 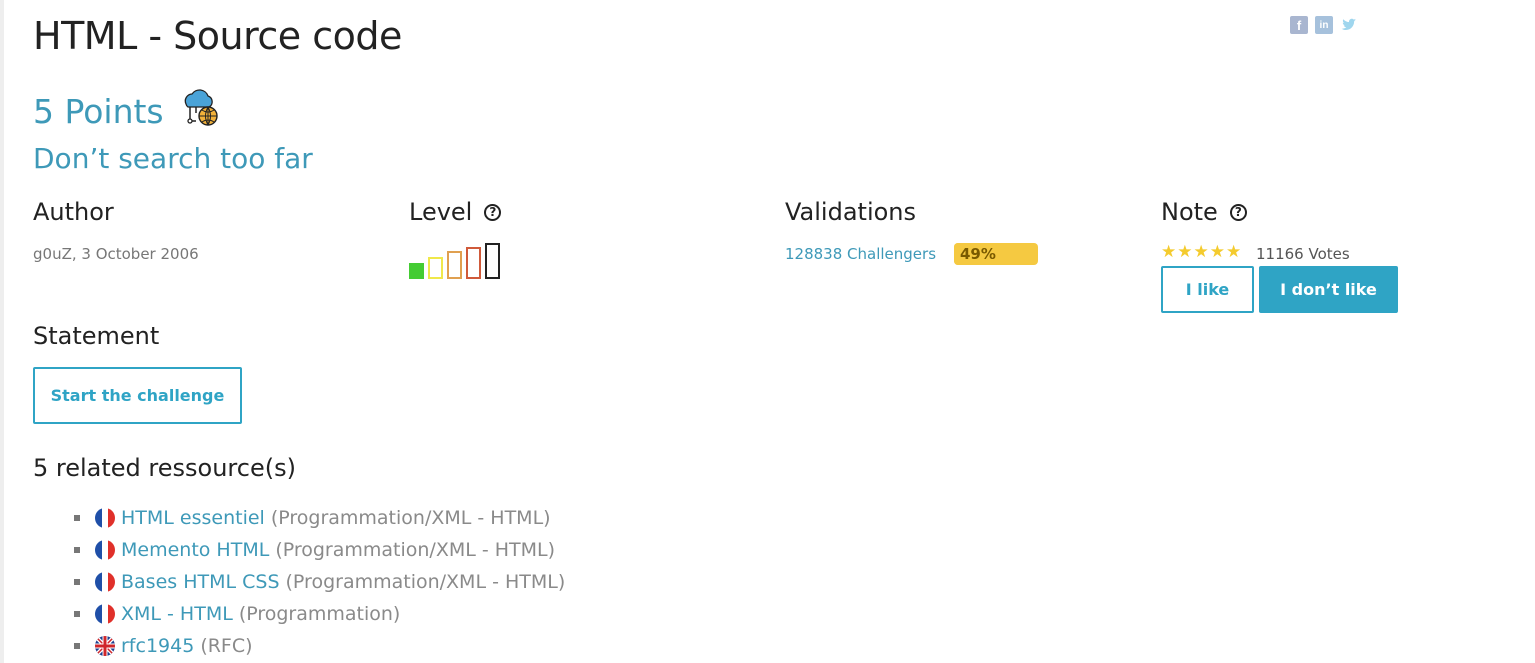 What do you see at coordinates (137, 395) in the screenshot?
I see `start-challenge-button: Start the challenge` at bounding box center [137, 395].